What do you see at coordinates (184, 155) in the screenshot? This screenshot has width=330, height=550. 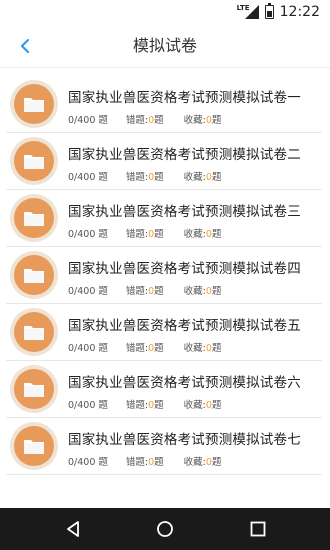 I see `exam-title: 国家执业兽医资格考试预测模拟试卷二` at bounding box center [184, 155].